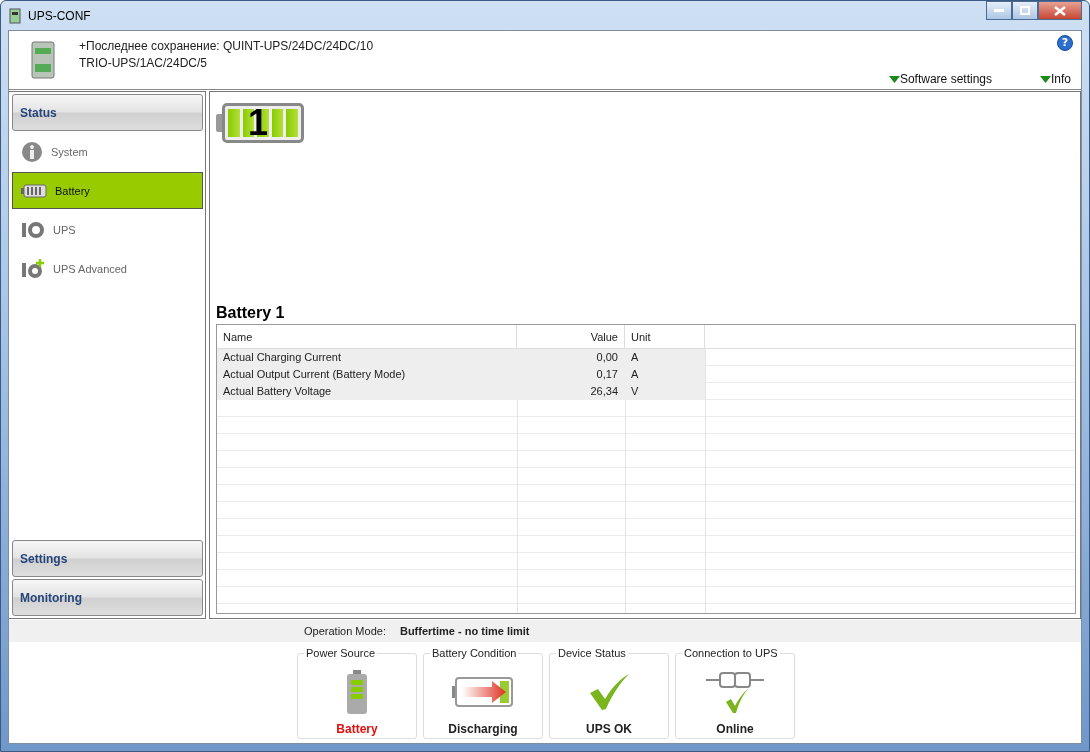 Image resolution: width=1090 pixels, height=752 pixels. I want to click on dropdown-link: Software settings, so click(940, 79).